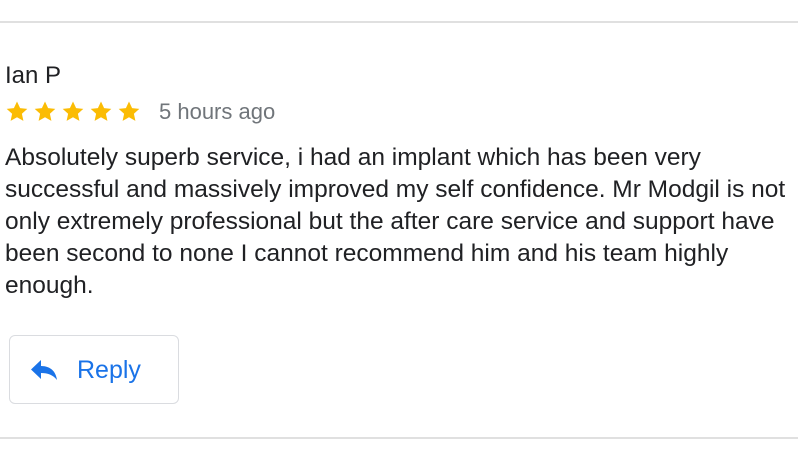  I want to click on rating-row: 5 hours ago, so click(140, 112).